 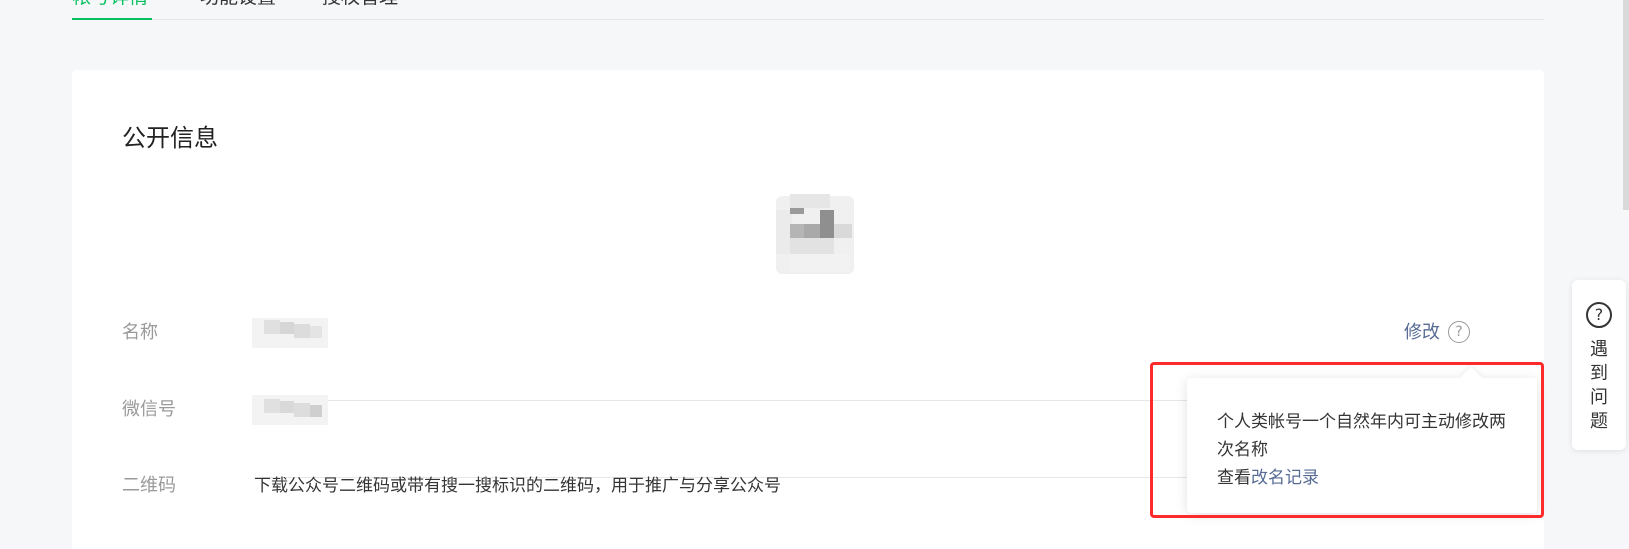 What do you see at coordinates (1361, 436) in the screenshot?
I see `rename-limit-text: 个人类帐号一个自然年内可主动修改两次名称` at bounding box center [1361, 436].